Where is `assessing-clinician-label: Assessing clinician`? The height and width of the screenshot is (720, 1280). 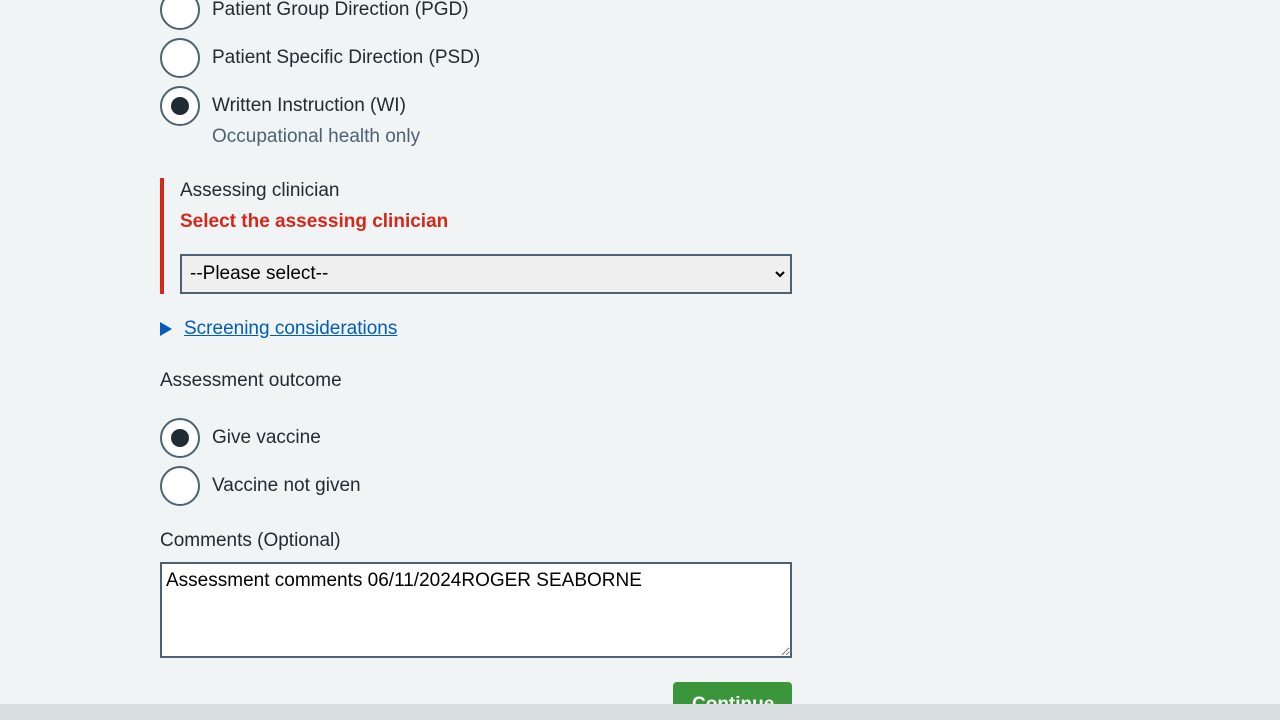 assessing-clinician-label: Assessing clinician is located at coordinates (260, 190).